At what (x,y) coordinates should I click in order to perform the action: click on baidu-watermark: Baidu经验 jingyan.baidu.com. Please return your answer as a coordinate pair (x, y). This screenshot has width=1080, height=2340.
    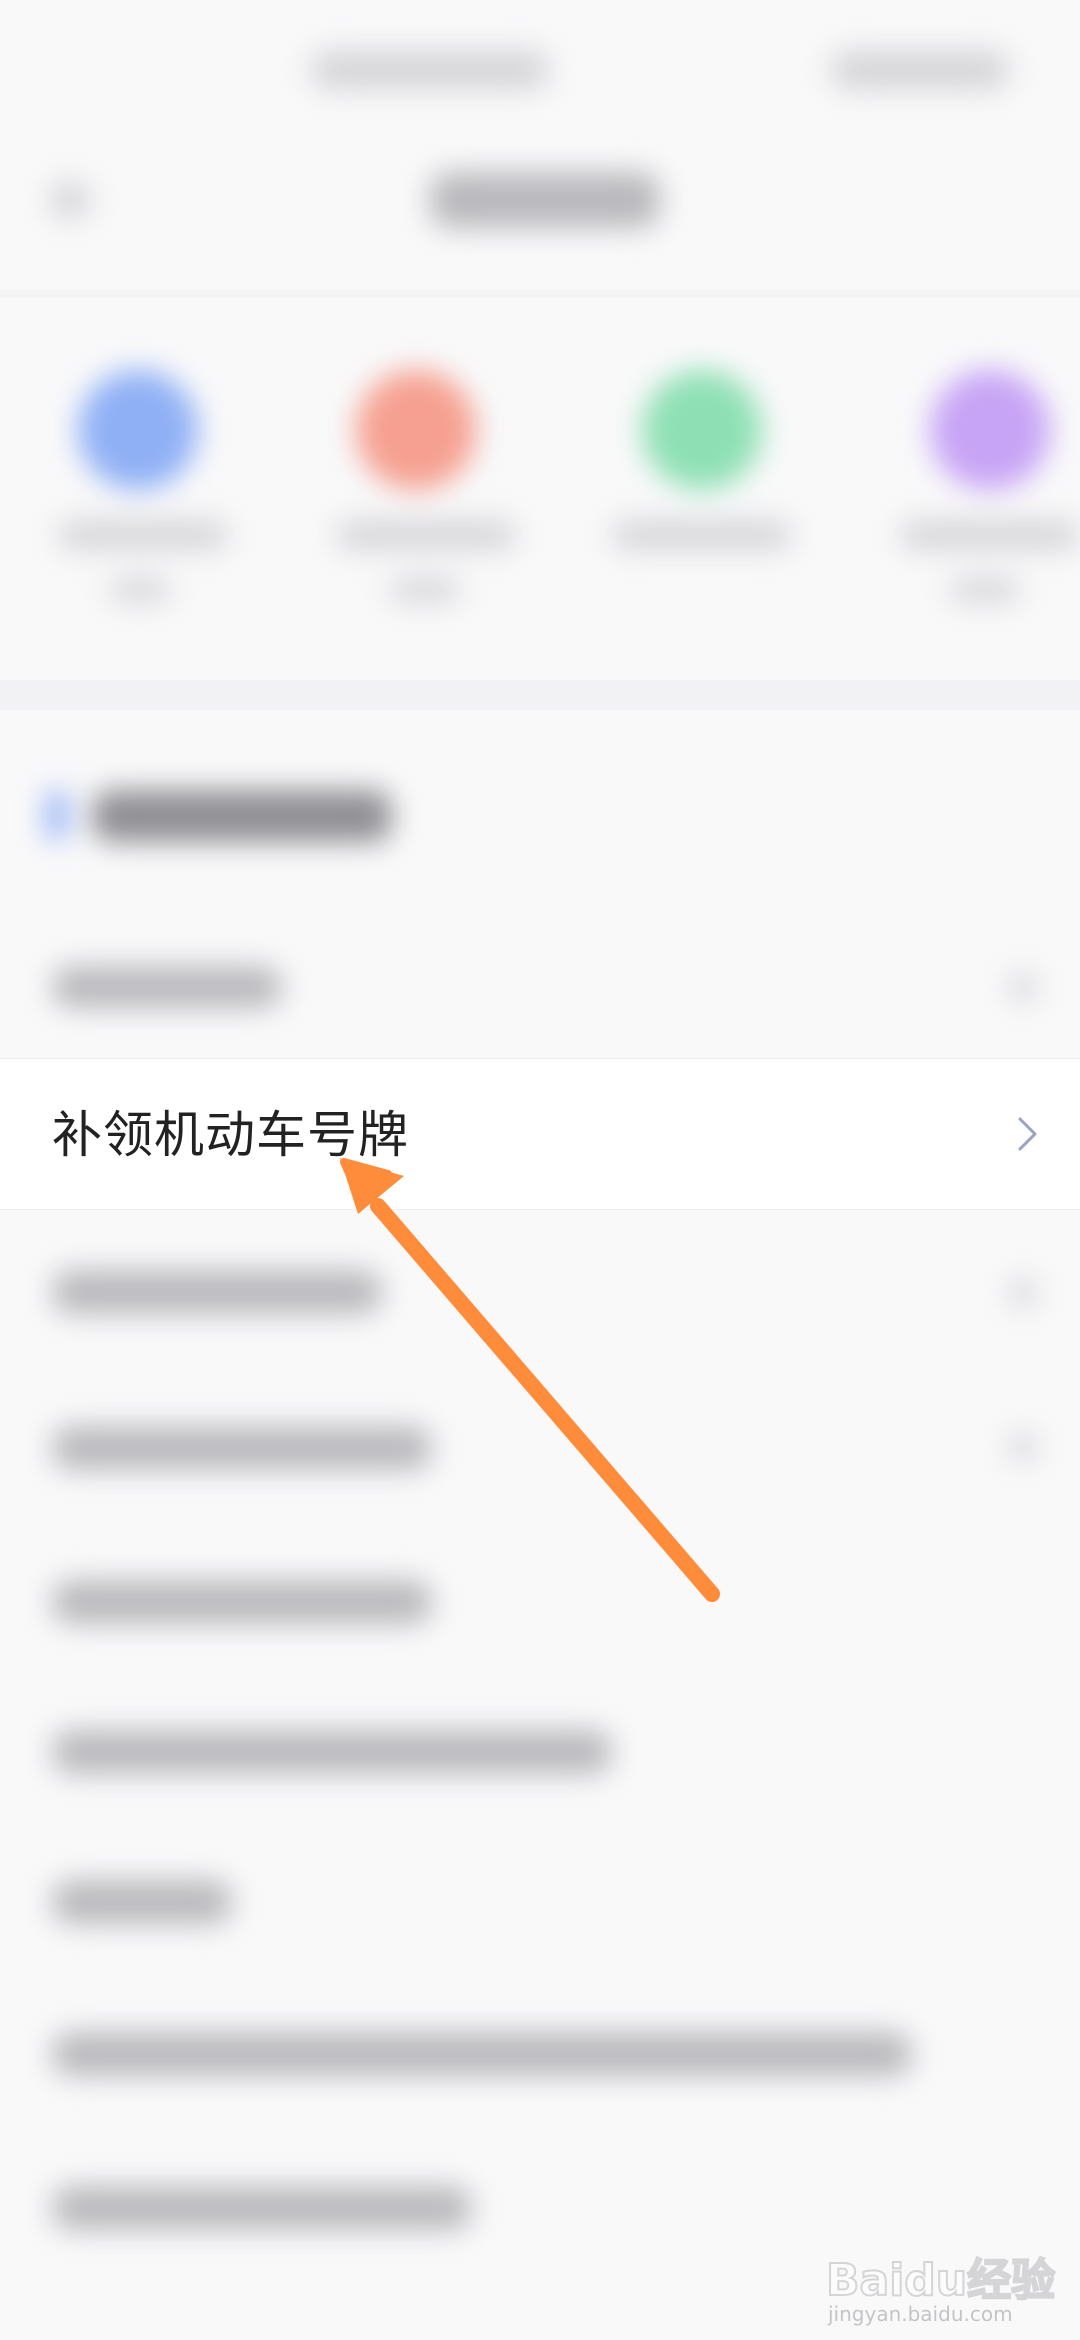
    Looking at the image, I should click on (945, 2272).